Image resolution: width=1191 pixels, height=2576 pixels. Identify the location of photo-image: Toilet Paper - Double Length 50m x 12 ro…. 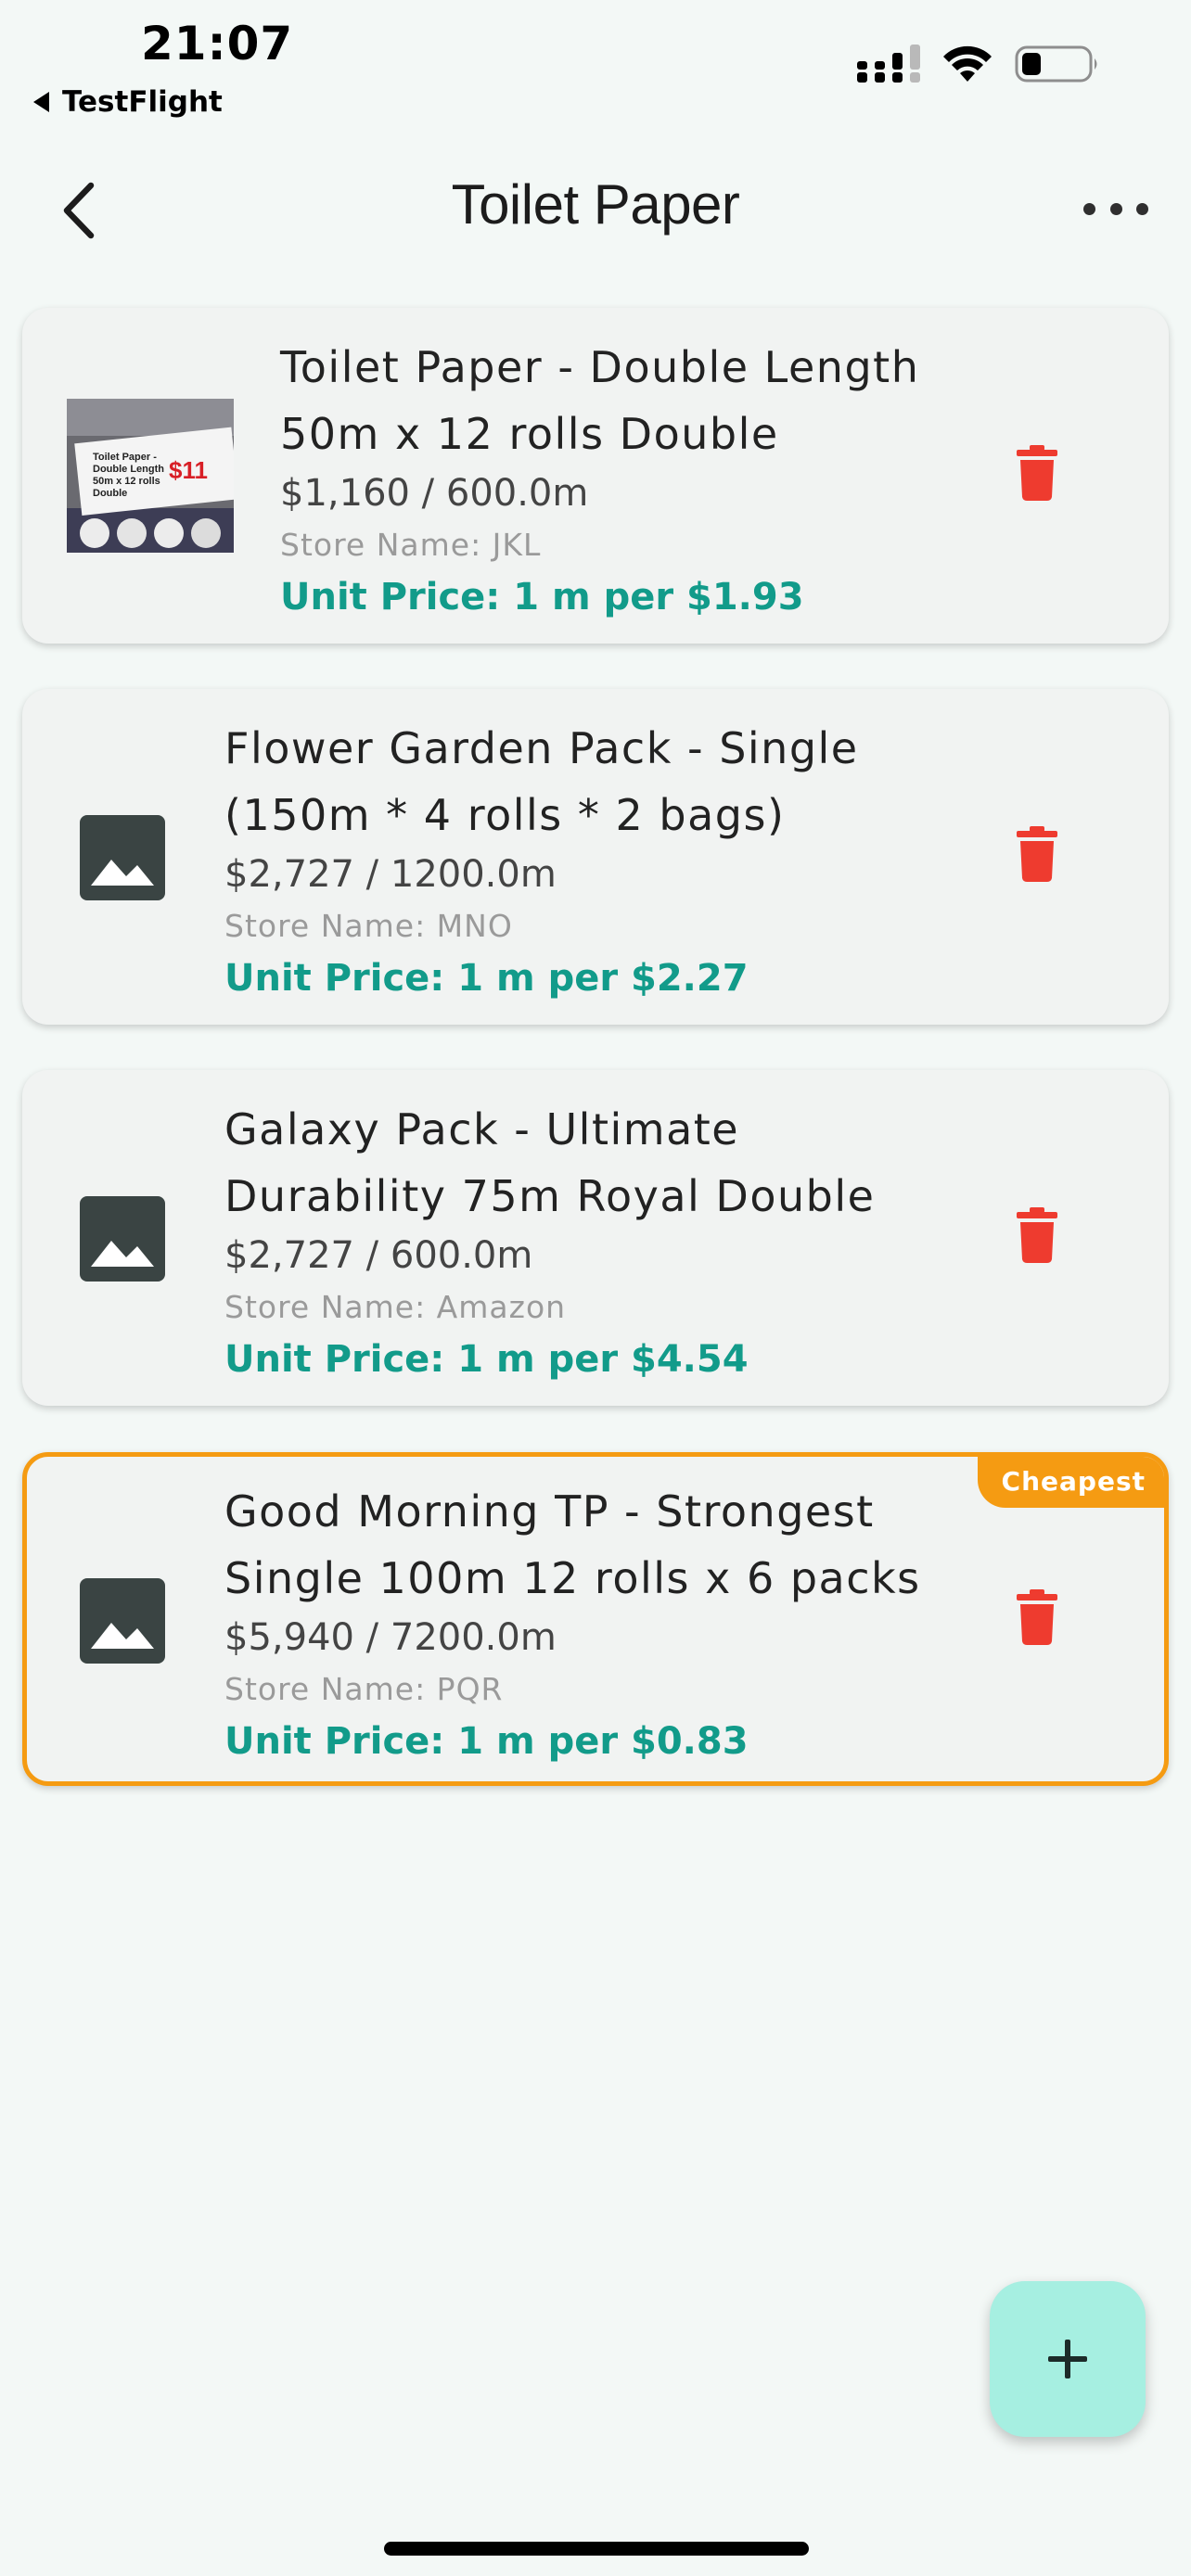
(151, 476).